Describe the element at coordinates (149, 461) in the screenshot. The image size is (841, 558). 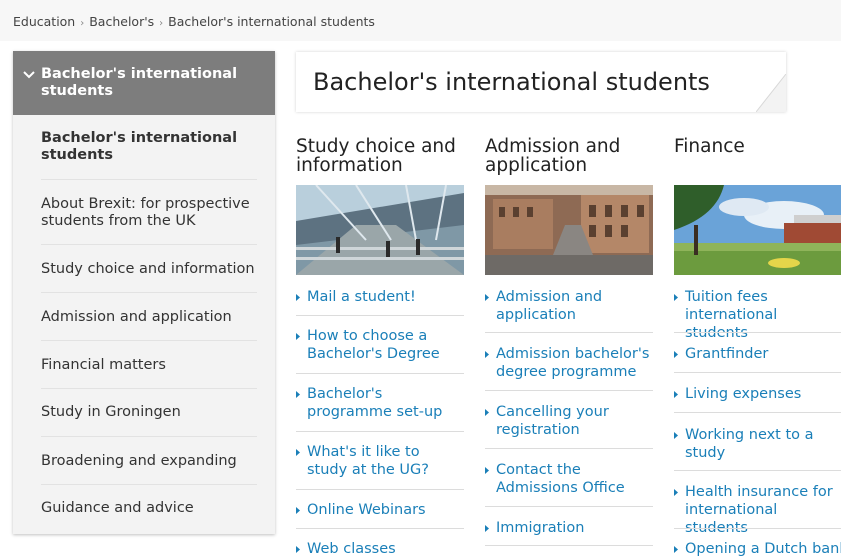
I see `sidebar-item-broadening: Broadening and expanding` at that location.